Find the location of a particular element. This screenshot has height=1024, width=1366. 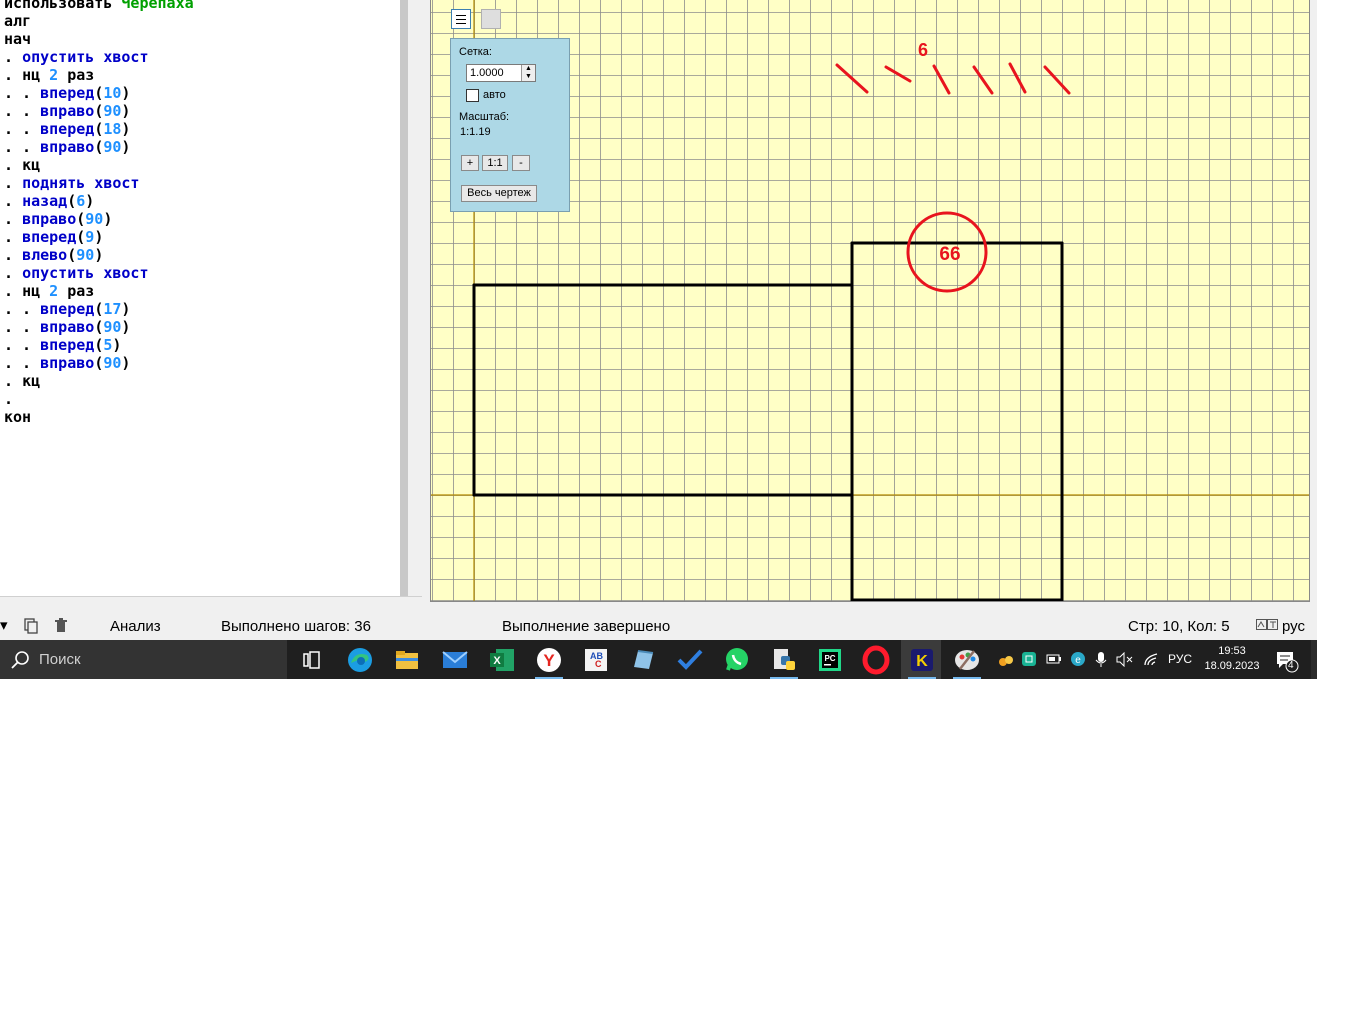

code-line: . . вперед(5) is located at coordinates (62, 345).